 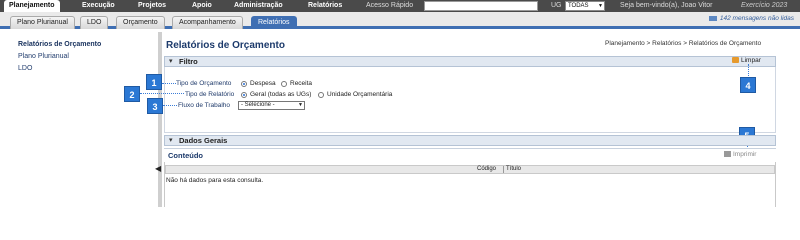 What do you see at coordinates (210, 94) in the screenshot?
I see `tipo-relatorio-label: Tipo de Relatório` at bounding box center [210, 94].